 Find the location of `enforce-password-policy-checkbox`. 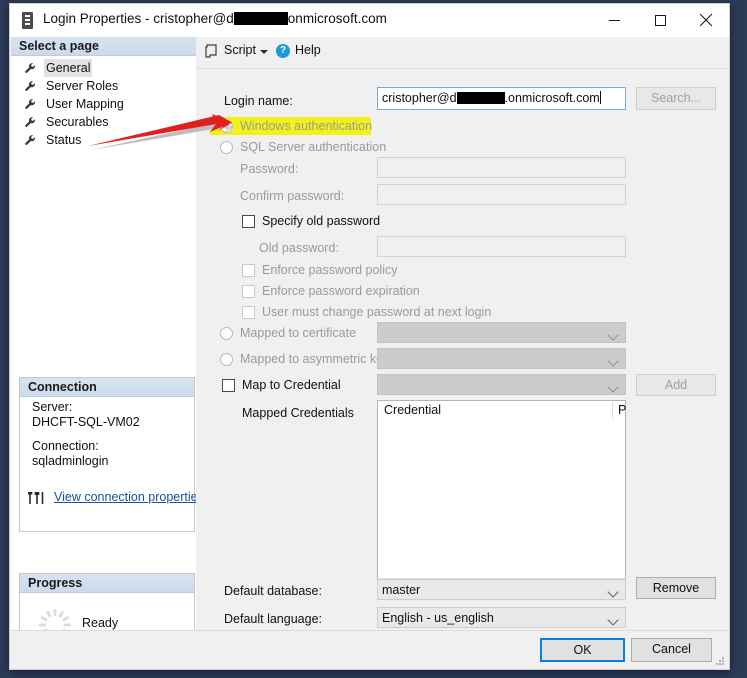

enforce-password-policy-checkbox is located at coordinates (248, 270).